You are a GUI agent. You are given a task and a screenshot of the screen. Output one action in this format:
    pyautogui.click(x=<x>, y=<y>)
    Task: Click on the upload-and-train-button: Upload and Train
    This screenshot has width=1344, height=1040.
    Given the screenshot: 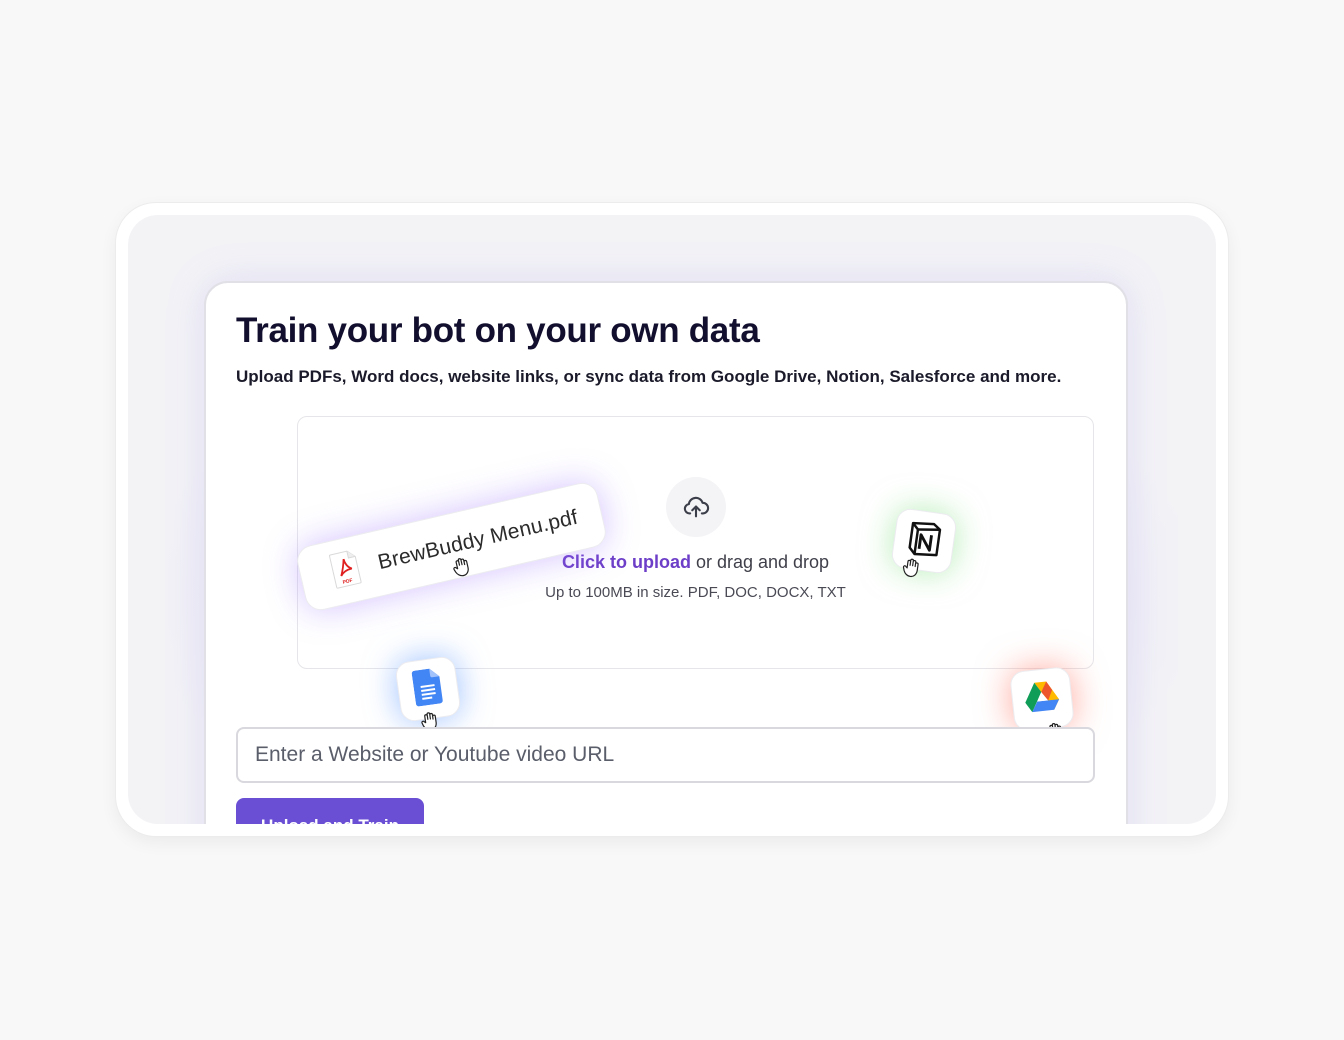 What is the action you would take?
    pyautogui.click(x=330, y=811)
    